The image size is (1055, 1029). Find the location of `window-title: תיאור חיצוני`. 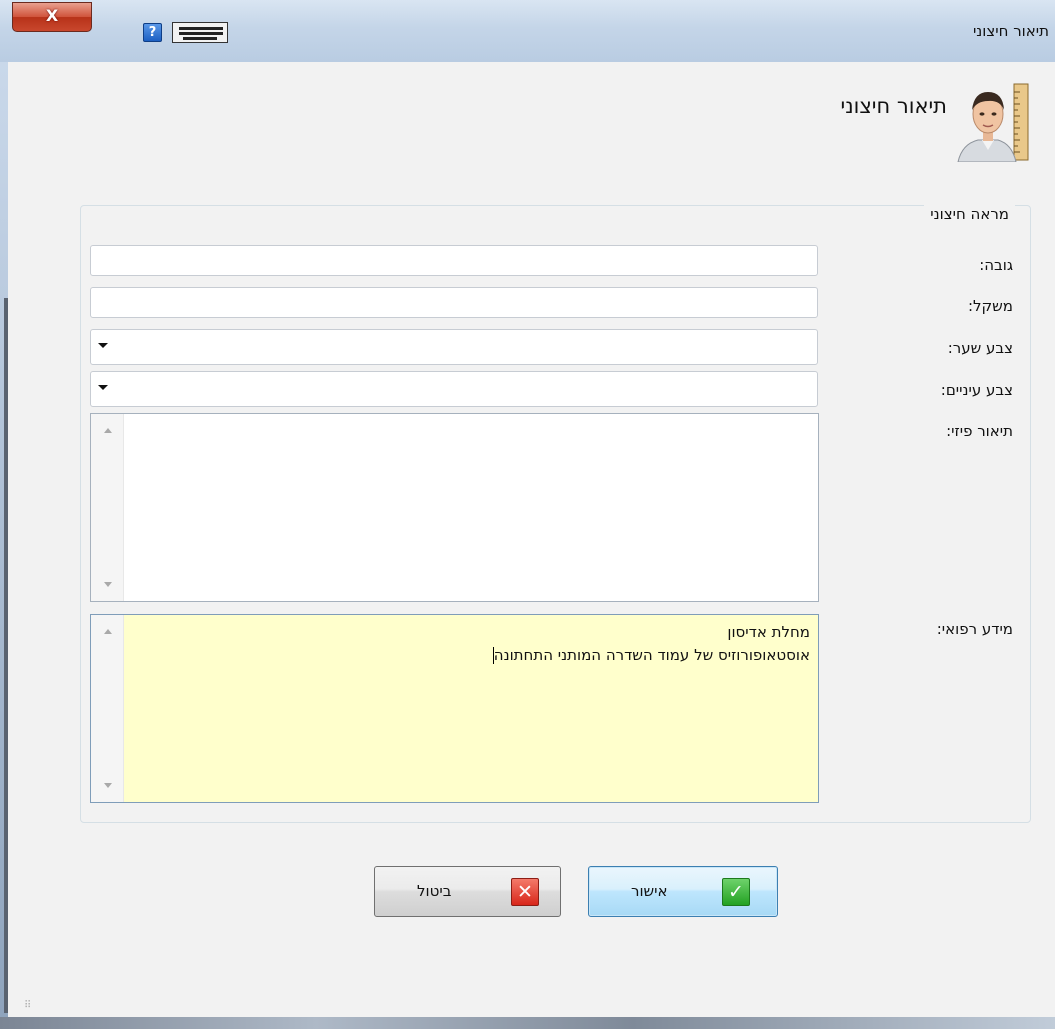

window-title: תיאור חיצוני is located at coordinates (1010, 31).